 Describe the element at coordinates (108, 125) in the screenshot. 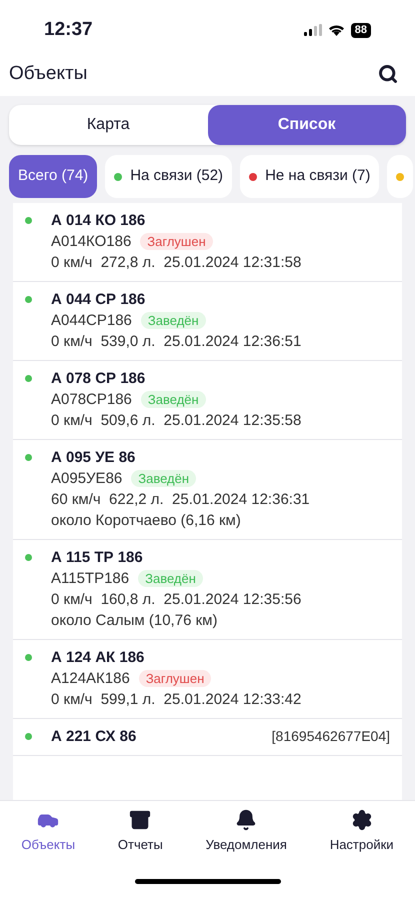

I see `view-tab: Карта` at that location.